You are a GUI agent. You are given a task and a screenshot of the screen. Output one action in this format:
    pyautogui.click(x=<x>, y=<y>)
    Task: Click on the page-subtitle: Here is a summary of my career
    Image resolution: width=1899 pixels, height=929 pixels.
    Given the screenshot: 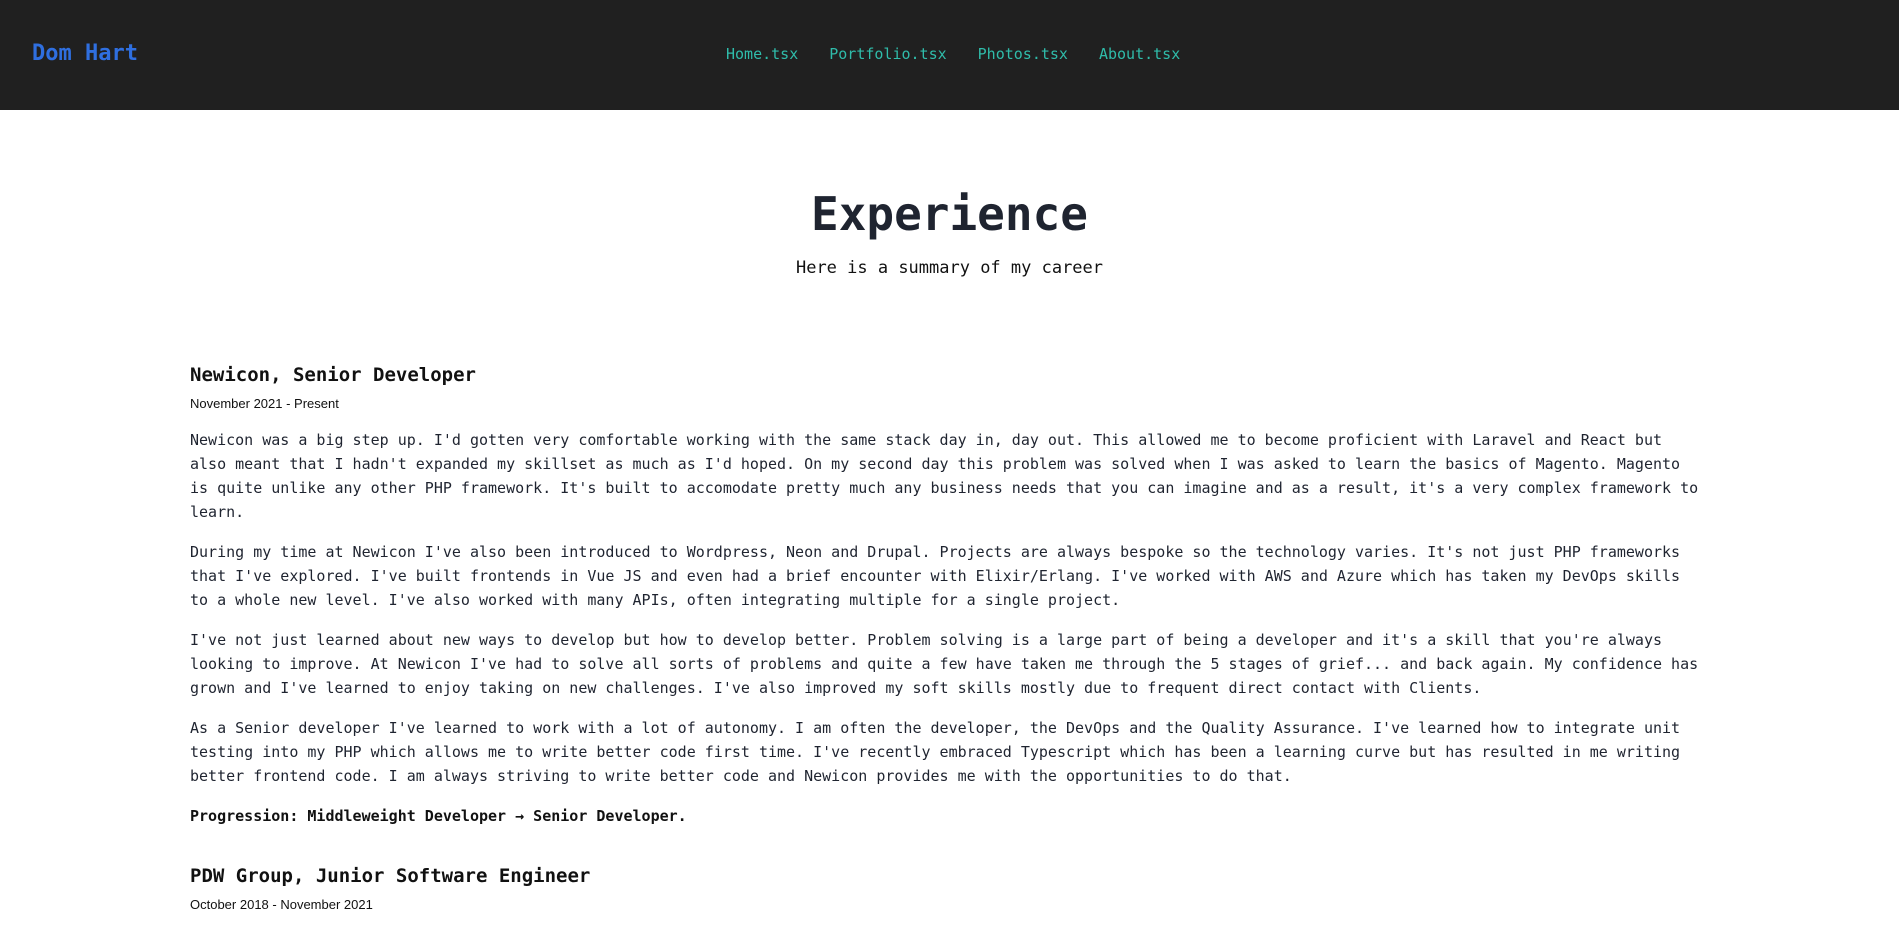 What is the action you would take?
    pyautogui.click(x=949, y=268)
    